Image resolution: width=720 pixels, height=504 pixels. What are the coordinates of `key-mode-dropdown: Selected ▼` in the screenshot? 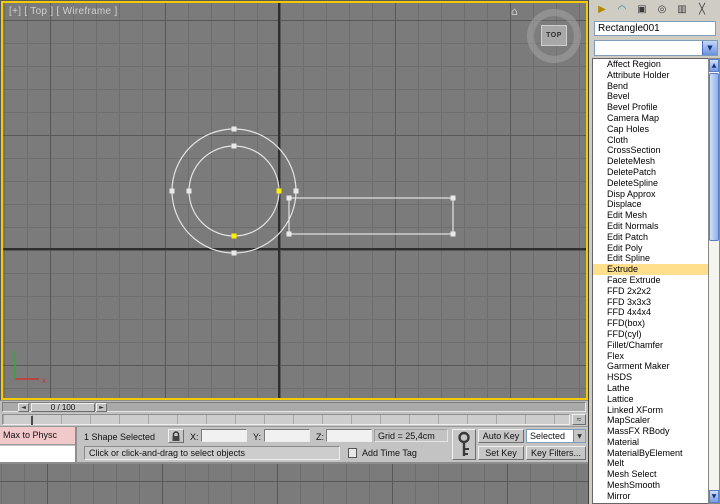 It's located at (556, 436).